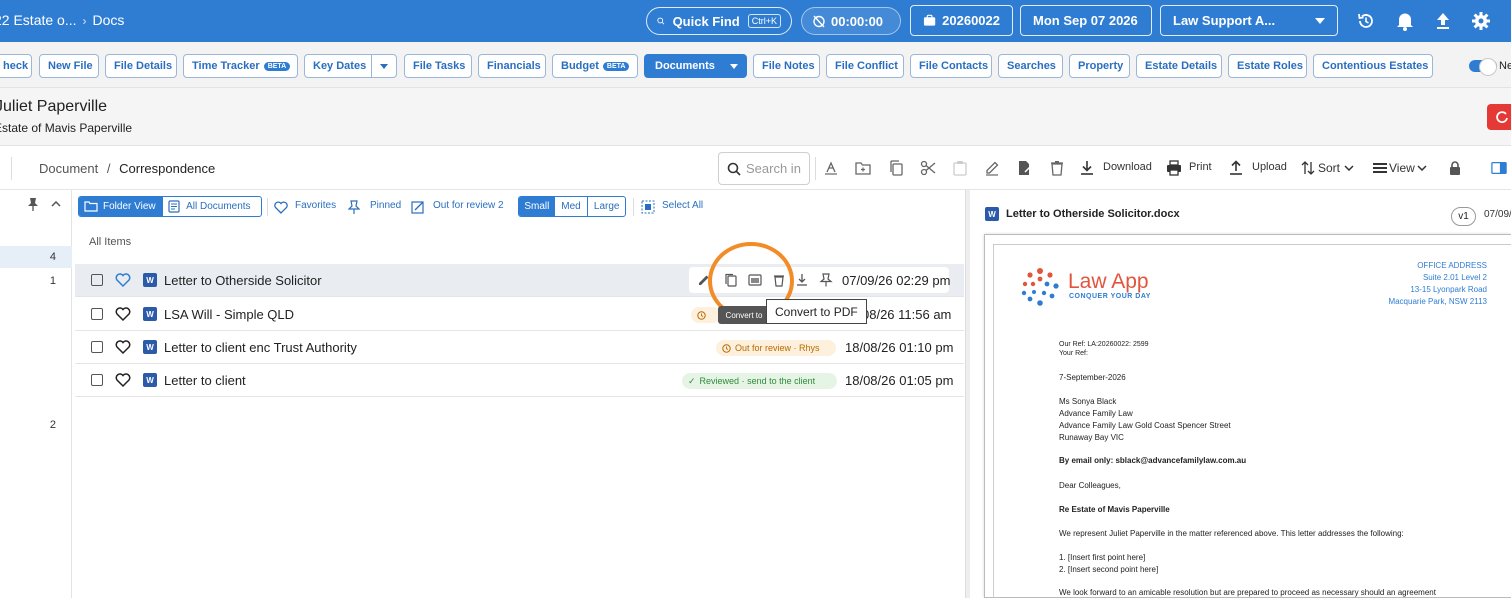 The height and width of the screenshot is (598, 1511). I want to click on file-name: Letter to client enc Trust Authority, so click(260, 347).